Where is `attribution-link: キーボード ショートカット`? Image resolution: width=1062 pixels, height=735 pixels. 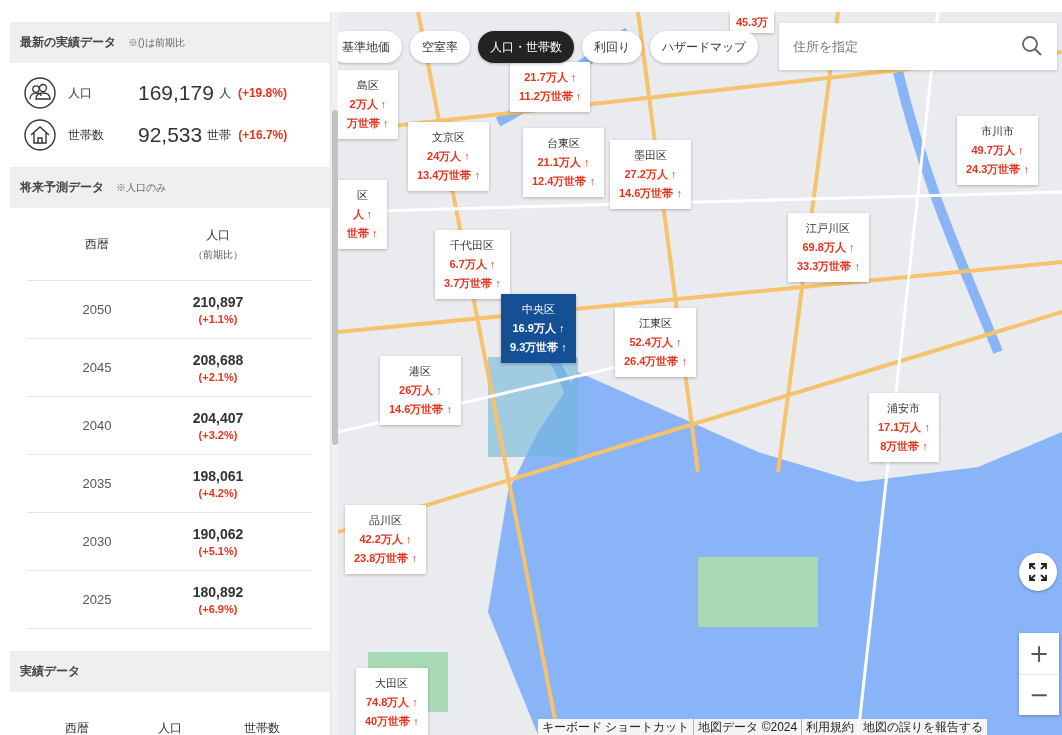
attribution-link: キーボード ショートカット is located at coordinates (616, 727).